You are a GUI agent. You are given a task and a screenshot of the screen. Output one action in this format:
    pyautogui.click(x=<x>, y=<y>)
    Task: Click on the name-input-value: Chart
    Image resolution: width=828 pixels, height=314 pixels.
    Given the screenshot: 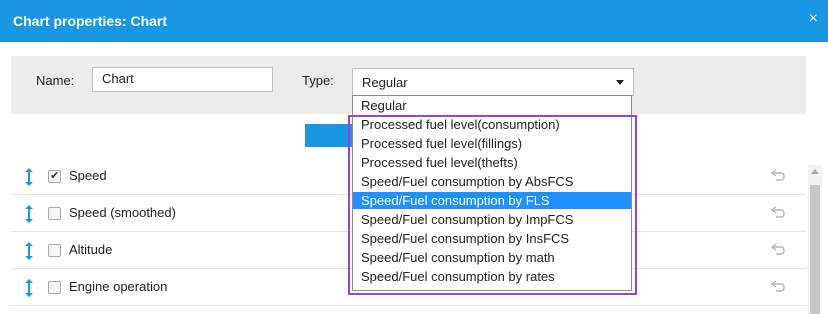 What is the action you would take?
    pyautogui.click(x=118, y=78)
    